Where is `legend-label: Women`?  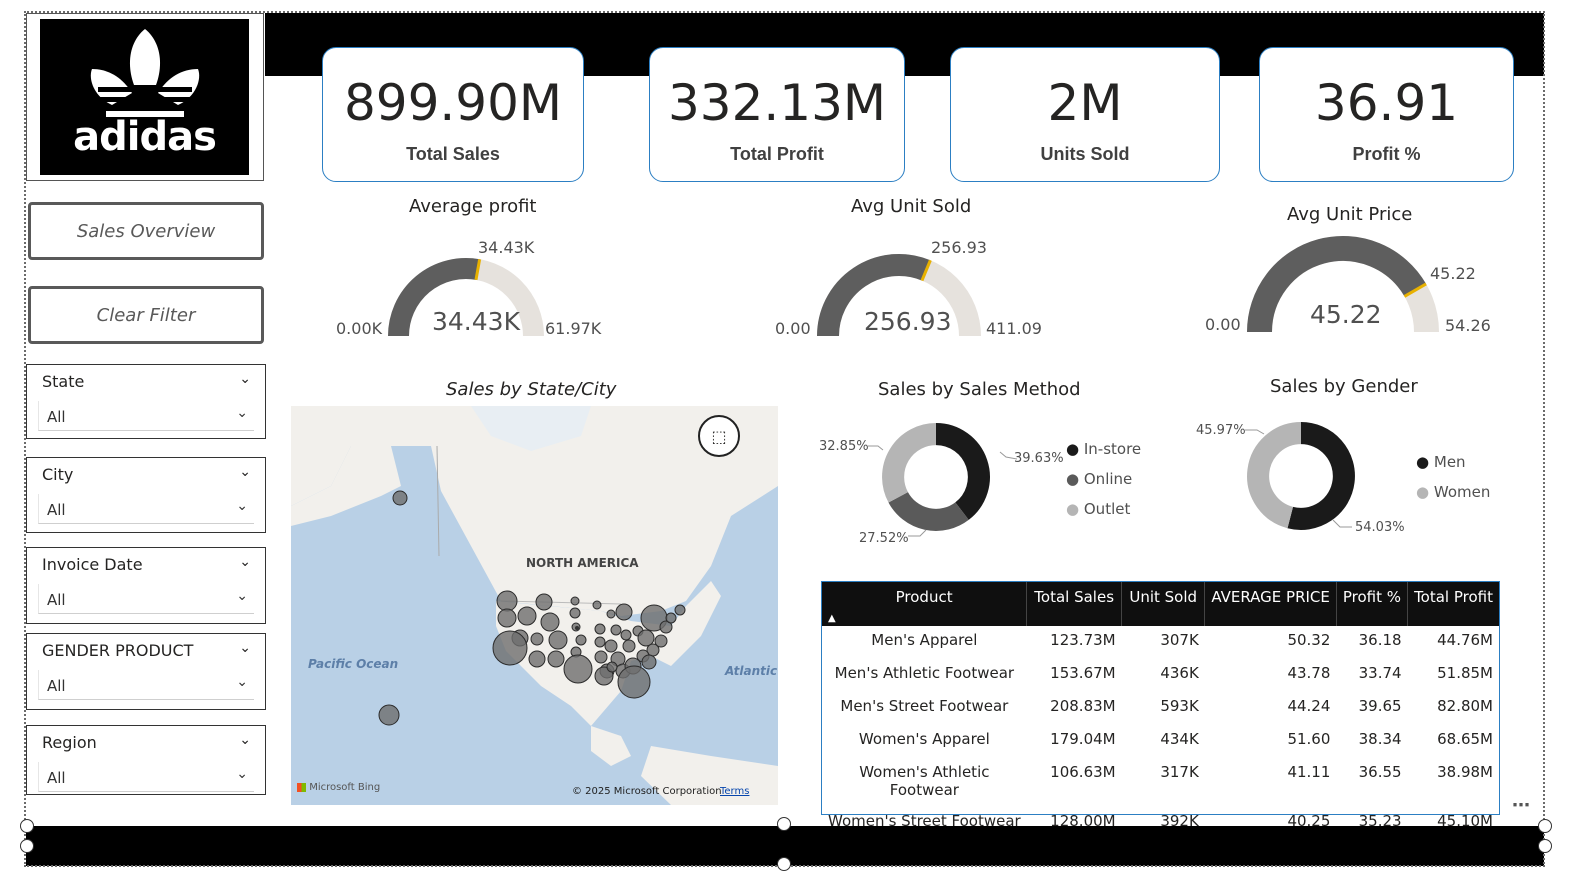
legend-label: Women is located at coordinates (1462, 492).